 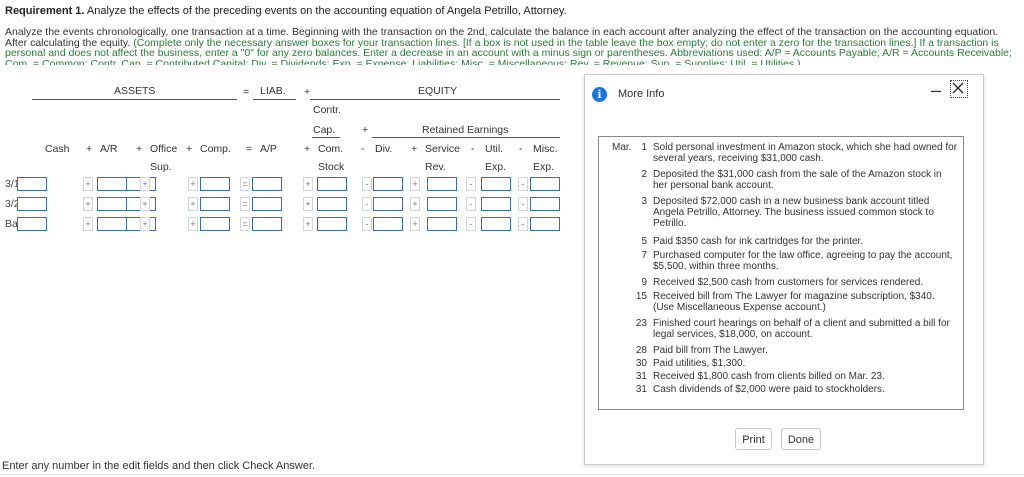 What do you see at coordinates (134, 99) in the screenshot?
I see `assets-underline` at bounding box center [134, 99].